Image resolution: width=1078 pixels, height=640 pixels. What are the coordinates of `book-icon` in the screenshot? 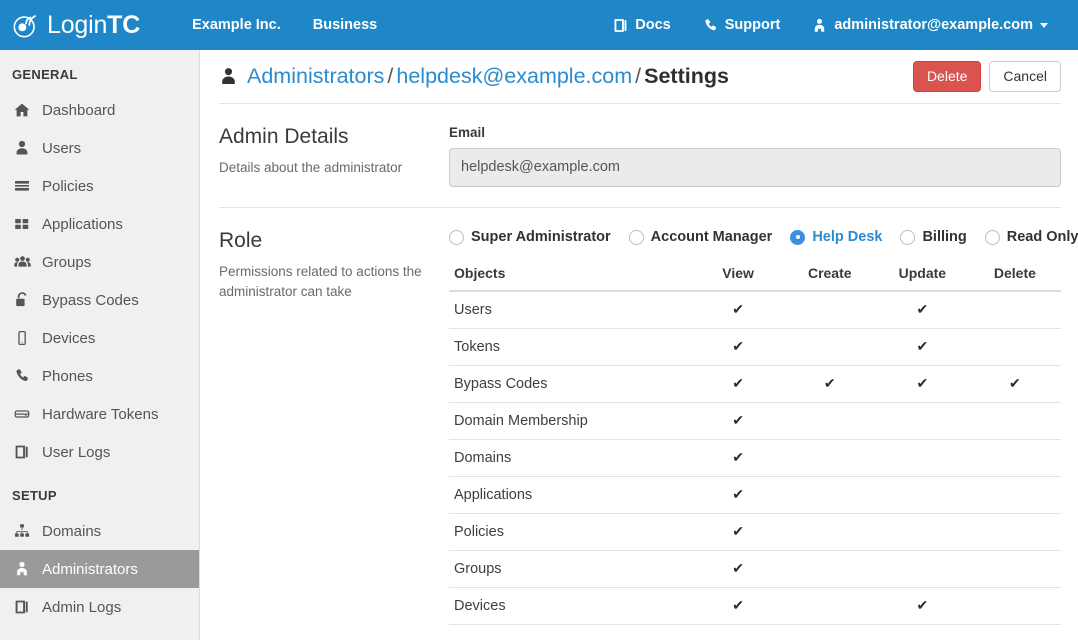 It's located at (26, 607).